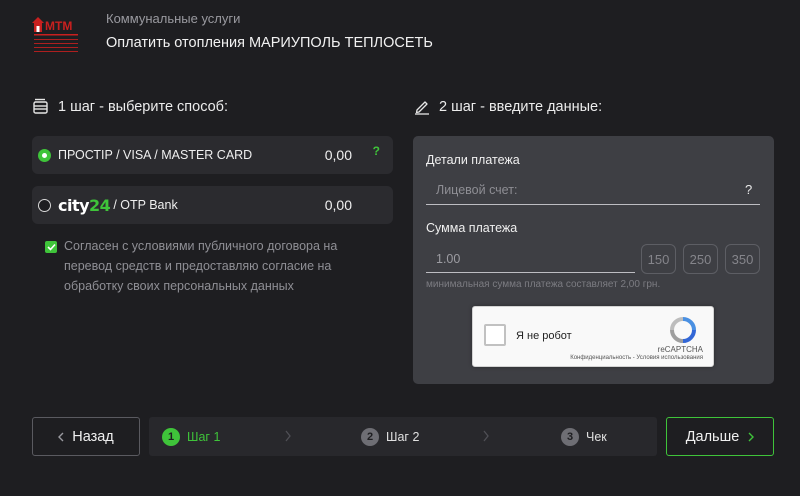  I want to click on step2-title-text: 2 шаг - введите данные:, so click(521, 106).